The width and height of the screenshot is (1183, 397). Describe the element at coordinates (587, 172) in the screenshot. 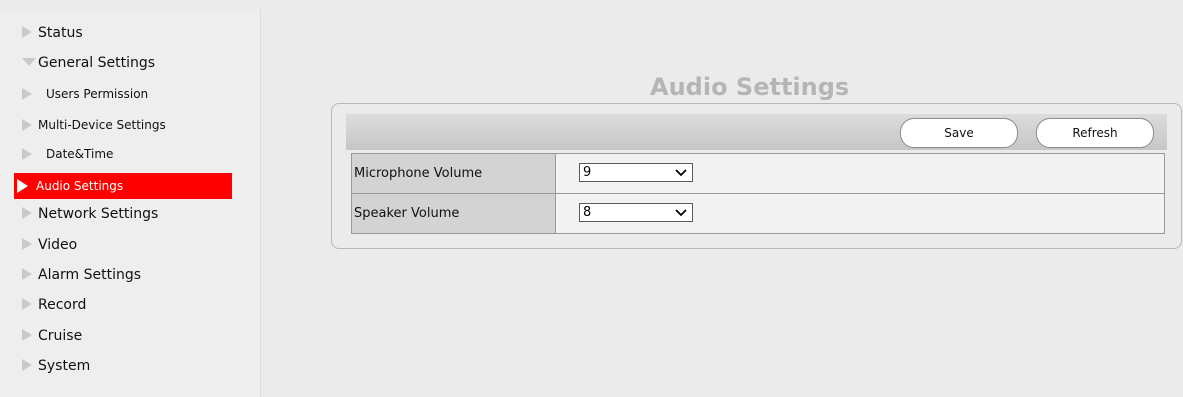

I see `select-value: 9` at that location.